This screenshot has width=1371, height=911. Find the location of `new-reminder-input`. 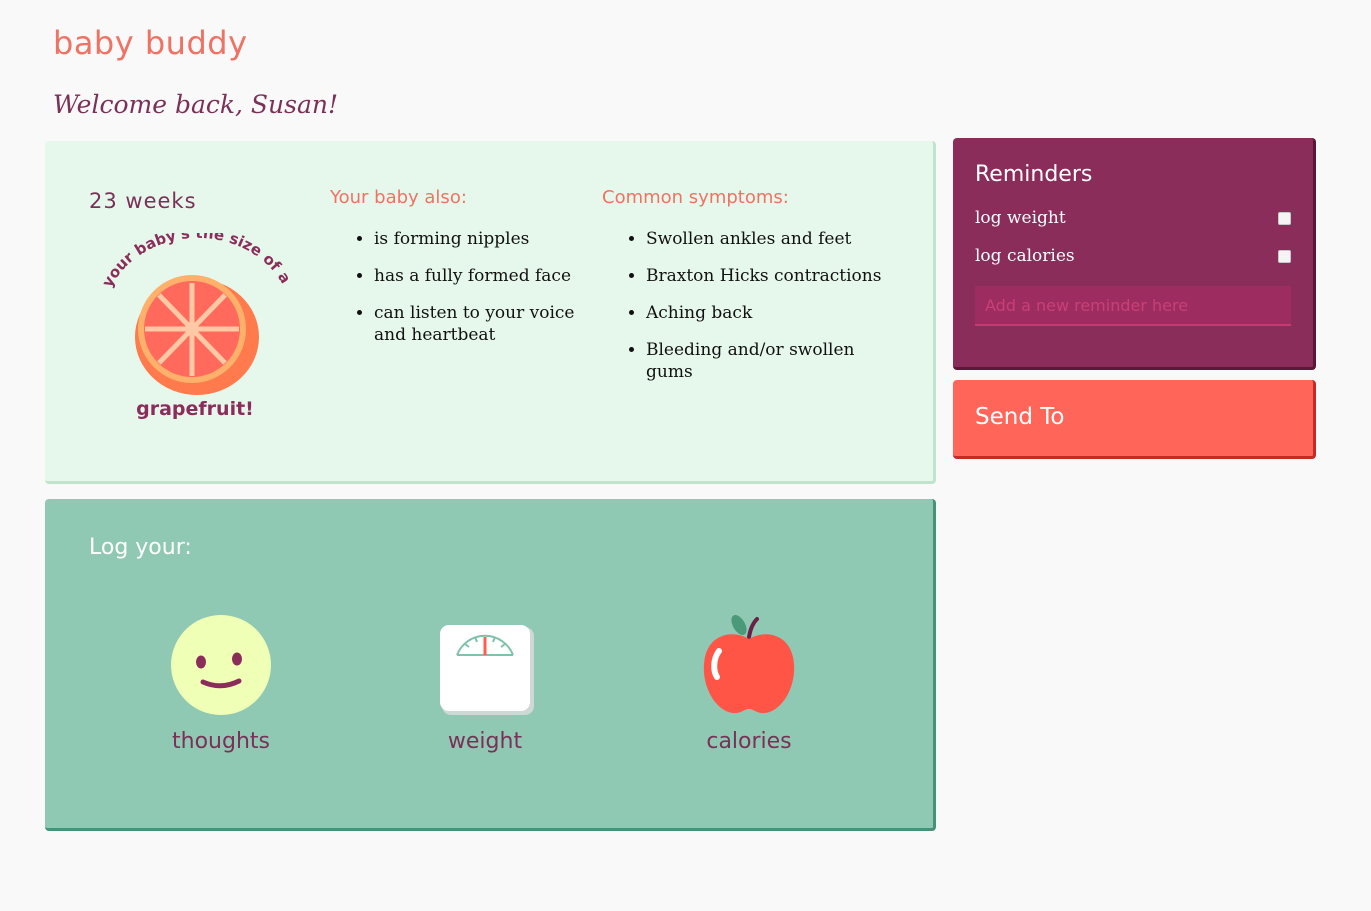

new-reminder-input is located at coordinates (1133, 306).